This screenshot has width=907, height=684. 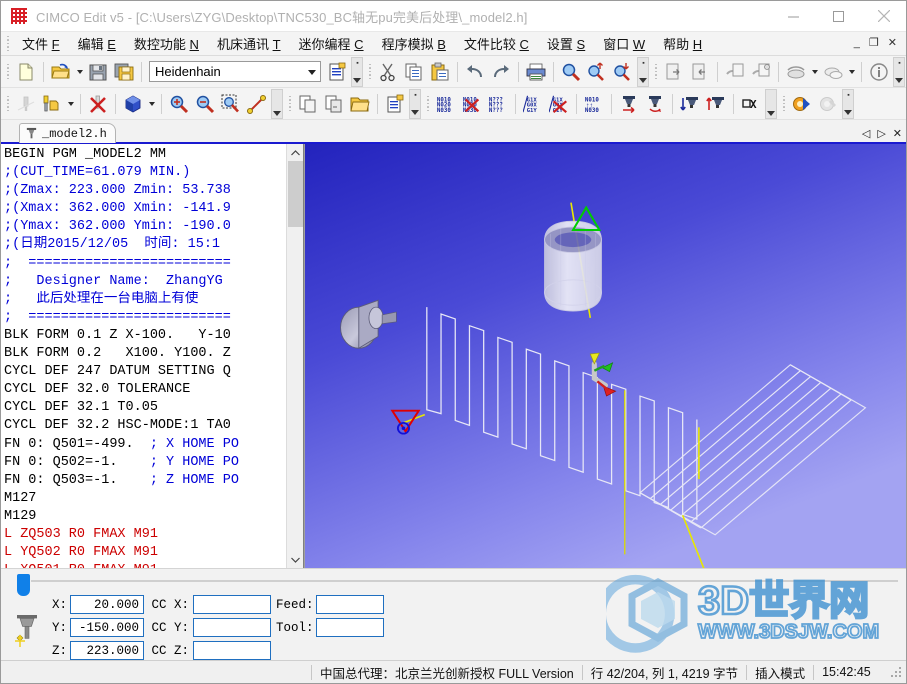 What do you see at coordinates (151, 104) in the screenshot?
I see `solid-view-dropdown-icon` at bounding box center [151, 104].